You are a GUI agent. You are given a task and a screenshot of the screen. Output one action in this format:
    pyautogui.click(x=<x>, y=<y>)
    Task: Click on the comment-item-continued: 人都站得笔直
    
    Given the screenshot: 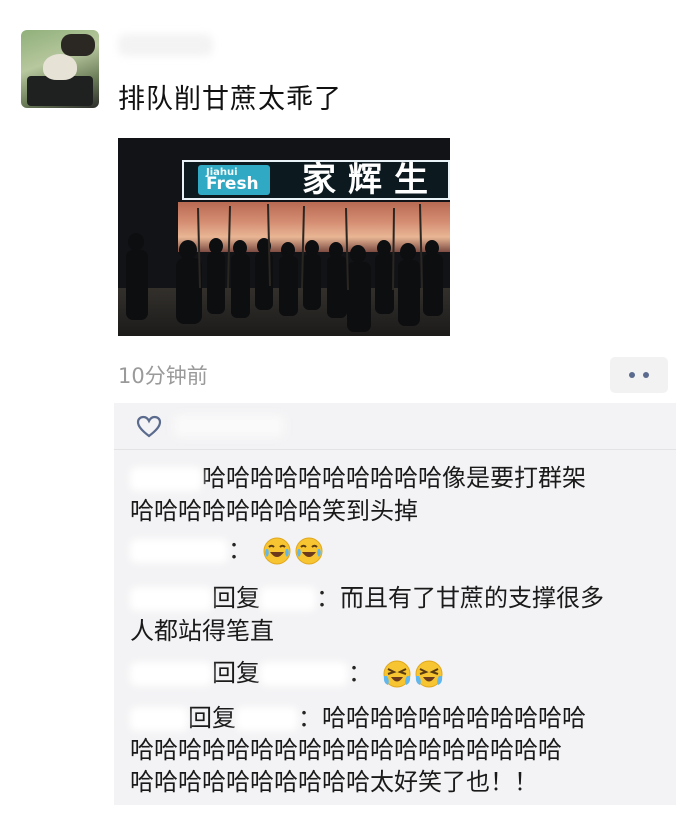 What is the action you would take?
    pyautogui.click(x=202, y=631)
    